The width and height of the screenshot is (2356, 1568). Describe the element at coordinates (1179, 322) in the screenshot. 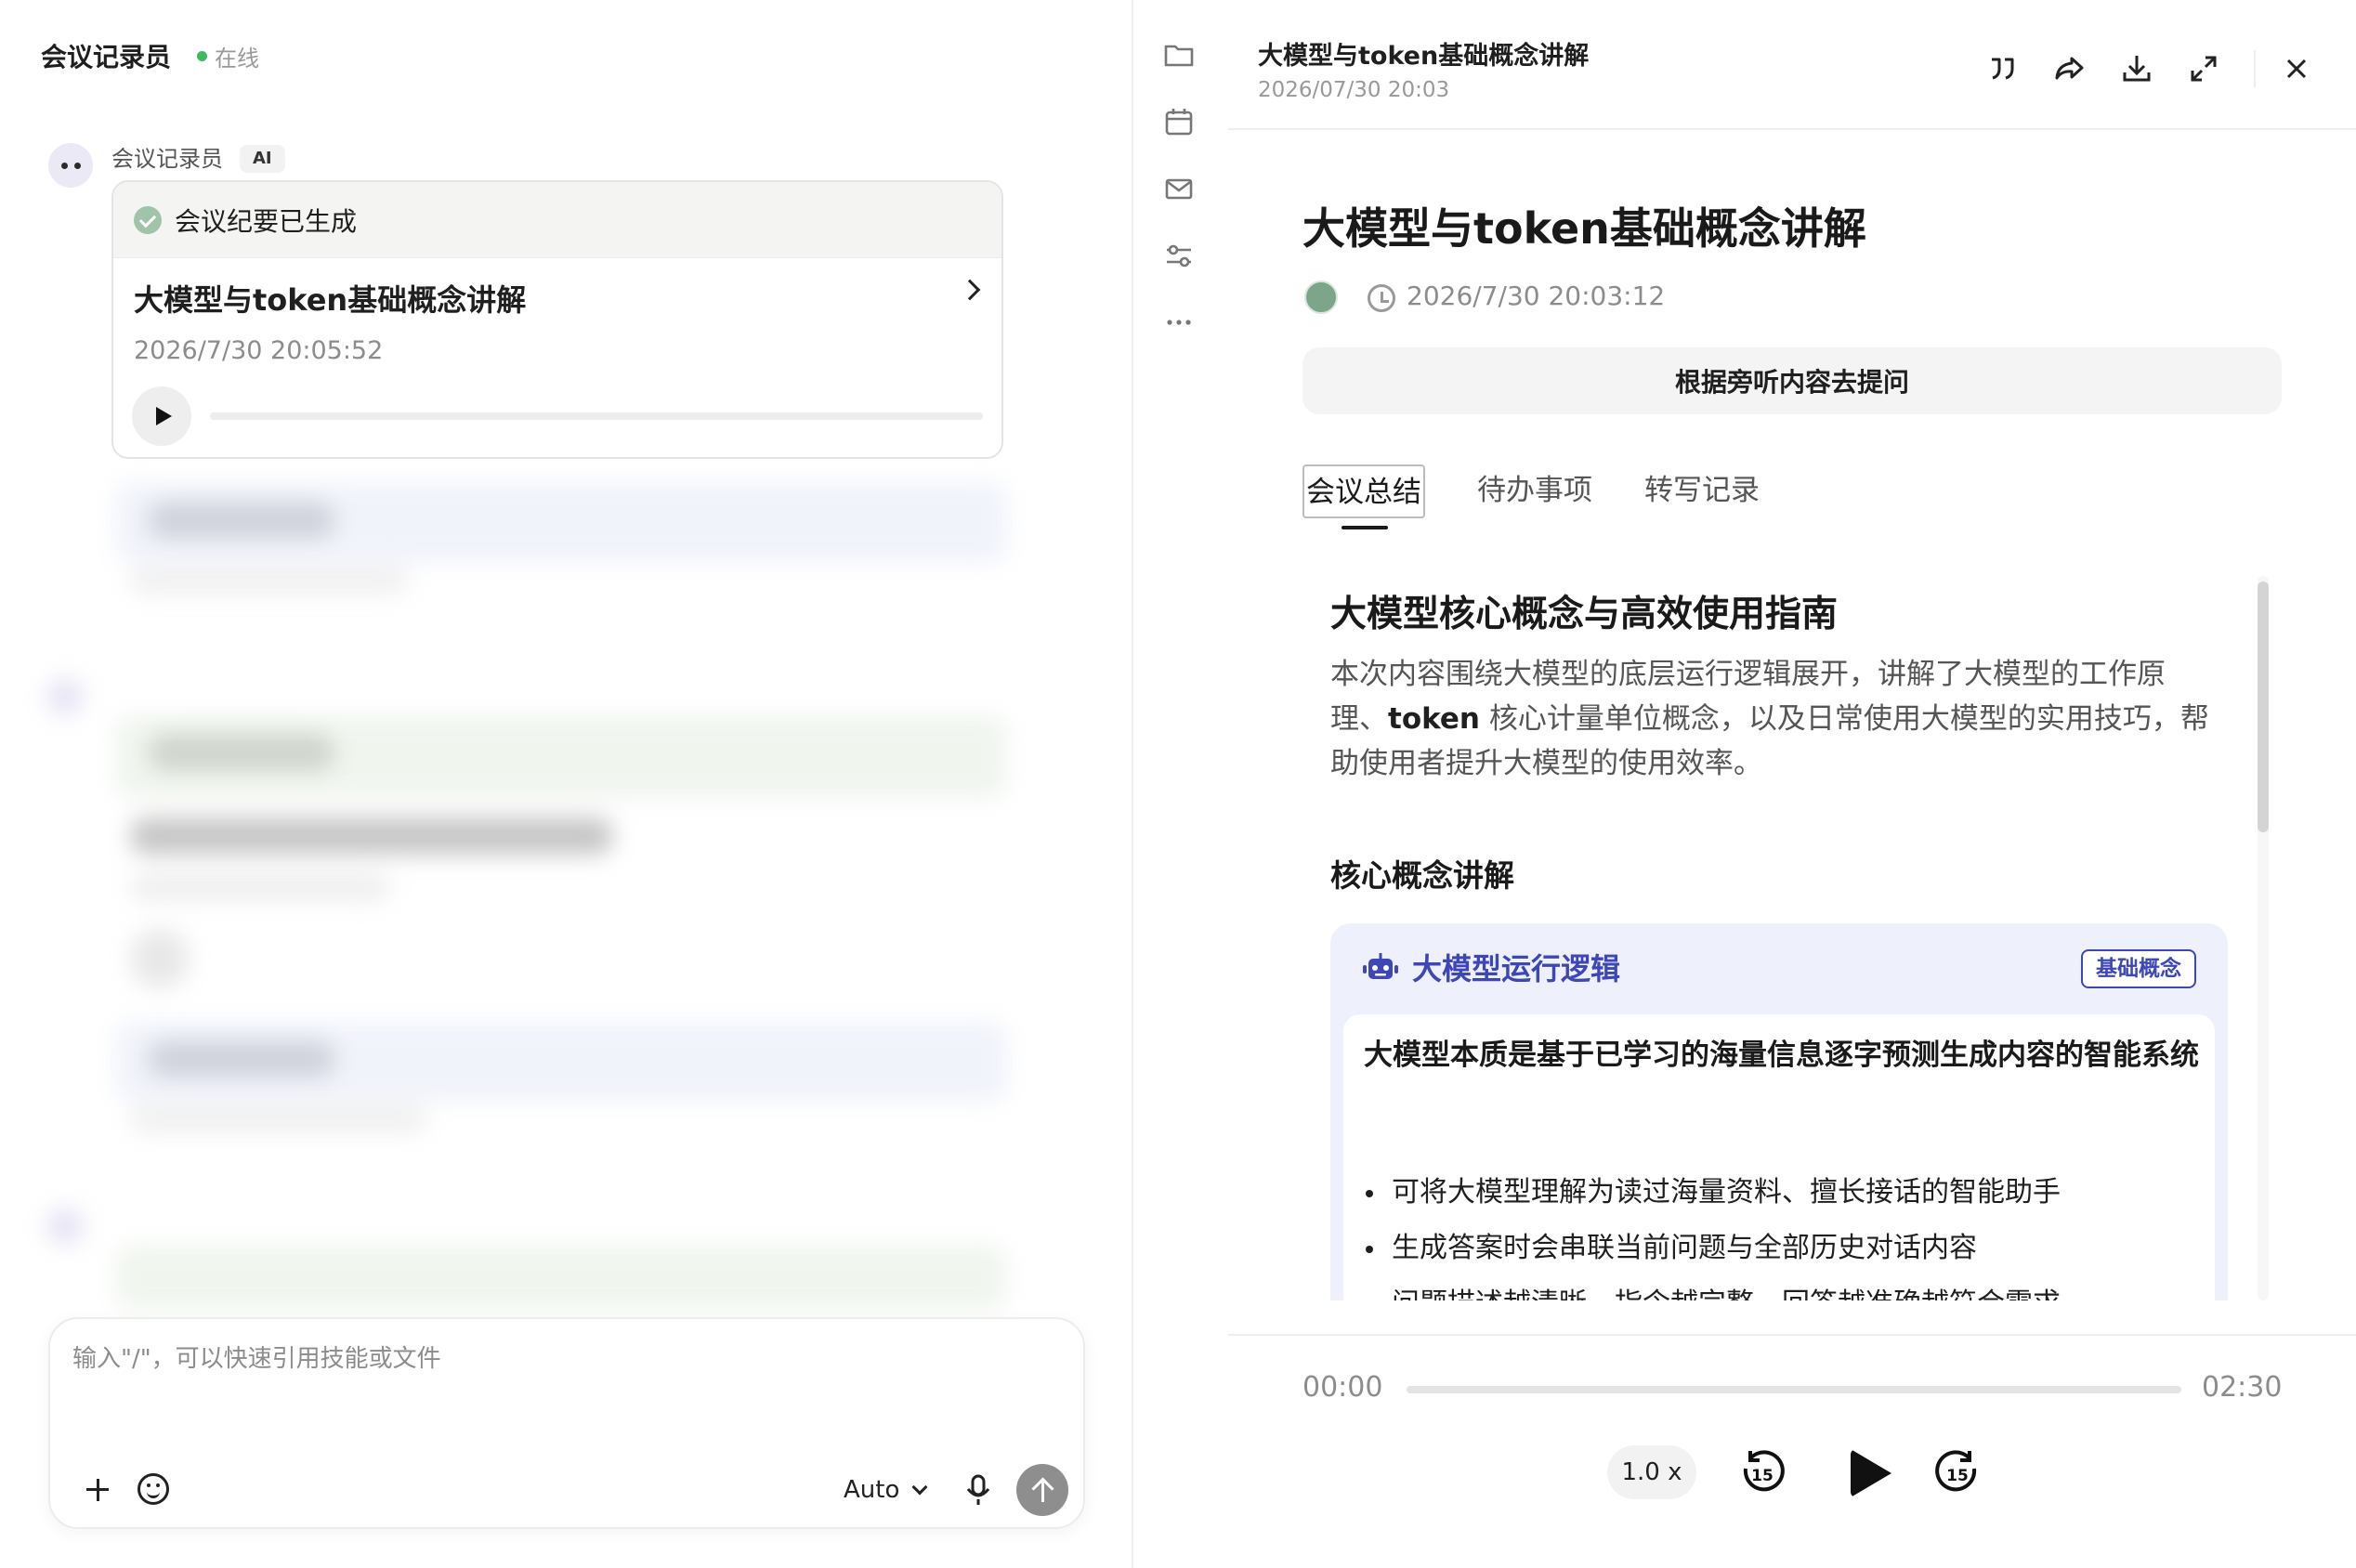

I see `more-icon` at that location.